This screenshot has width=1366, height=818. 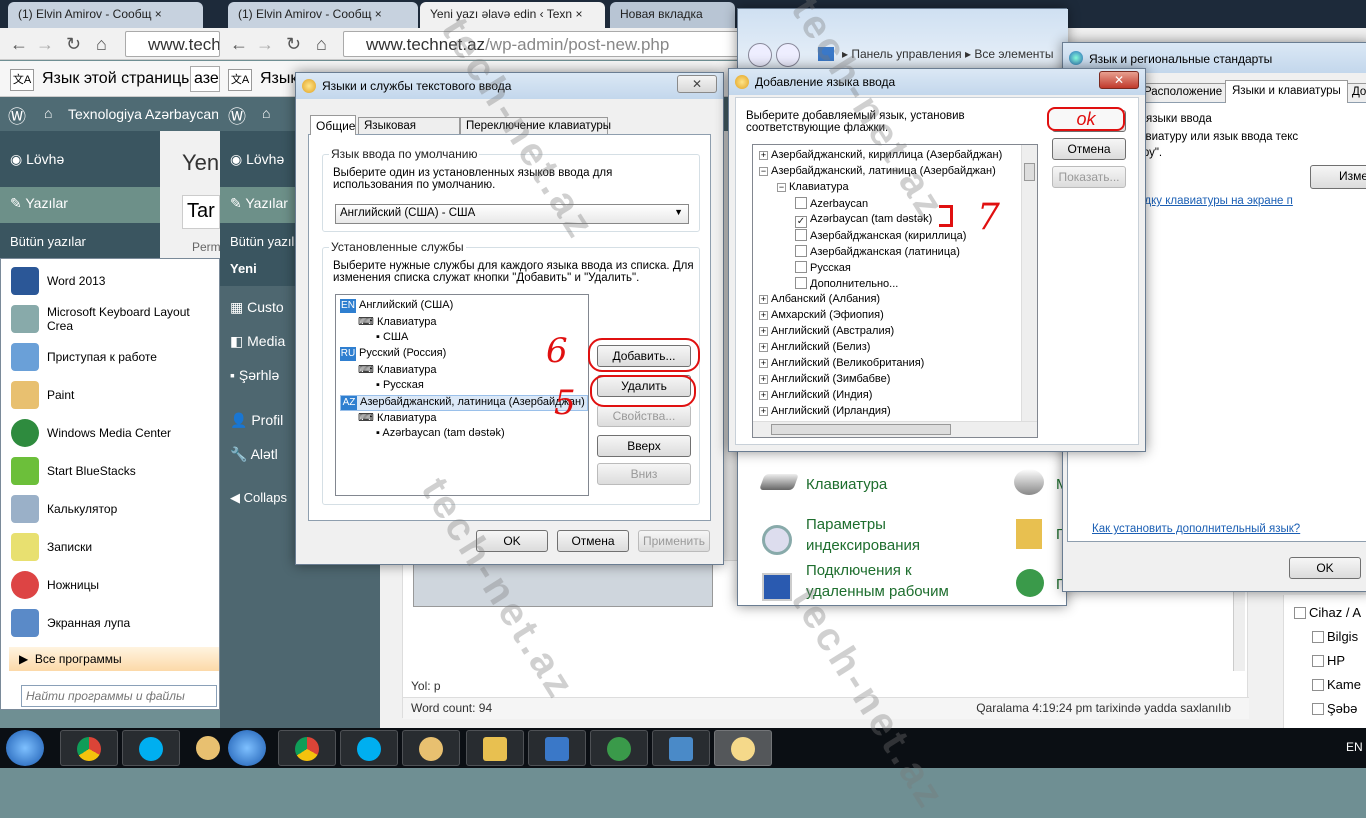 I want to click on post-title-input: Tar, so click(x=201, y=212).